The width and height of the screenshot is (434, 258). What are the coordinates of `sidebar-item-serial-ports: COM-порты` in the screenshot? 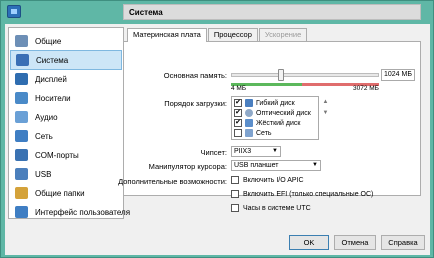 It's located at (66, 155).